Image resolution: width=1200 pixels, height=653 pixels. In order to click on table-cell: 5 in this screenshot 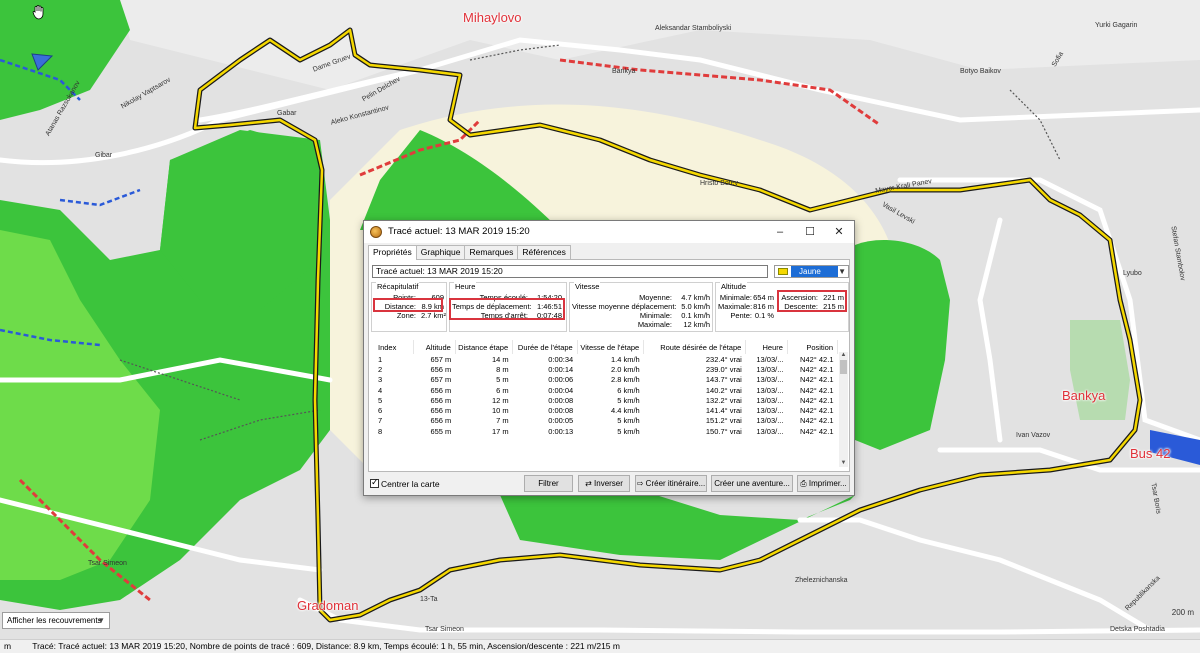, I will do `click(380, 400)`.